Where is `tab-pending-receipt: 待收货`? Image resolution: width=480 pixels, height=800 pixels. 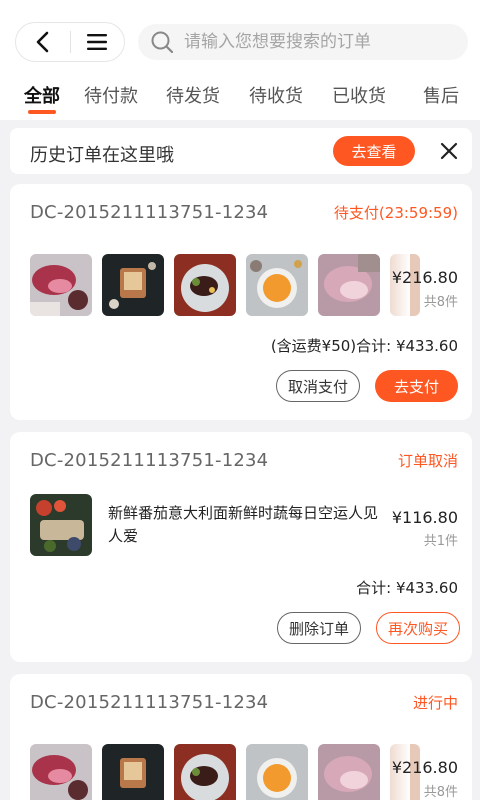
tab-pending-receipt: 待收货 is located at coordinates (276, 95).